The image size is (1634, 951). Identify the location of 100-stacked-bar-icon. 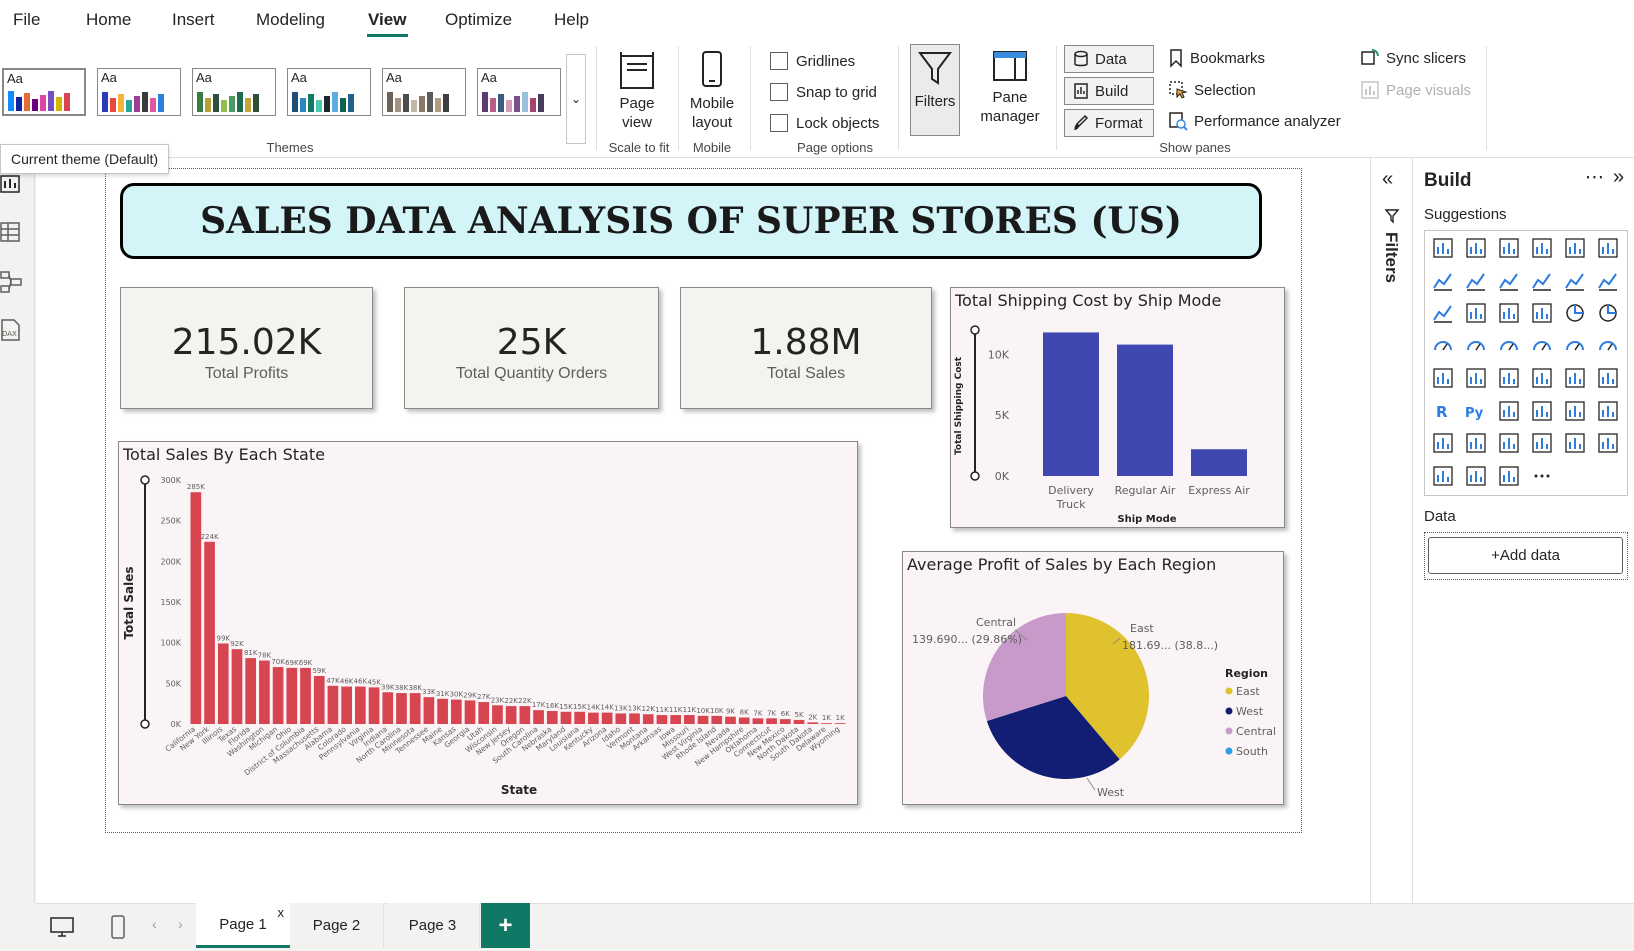
(1575, 248).